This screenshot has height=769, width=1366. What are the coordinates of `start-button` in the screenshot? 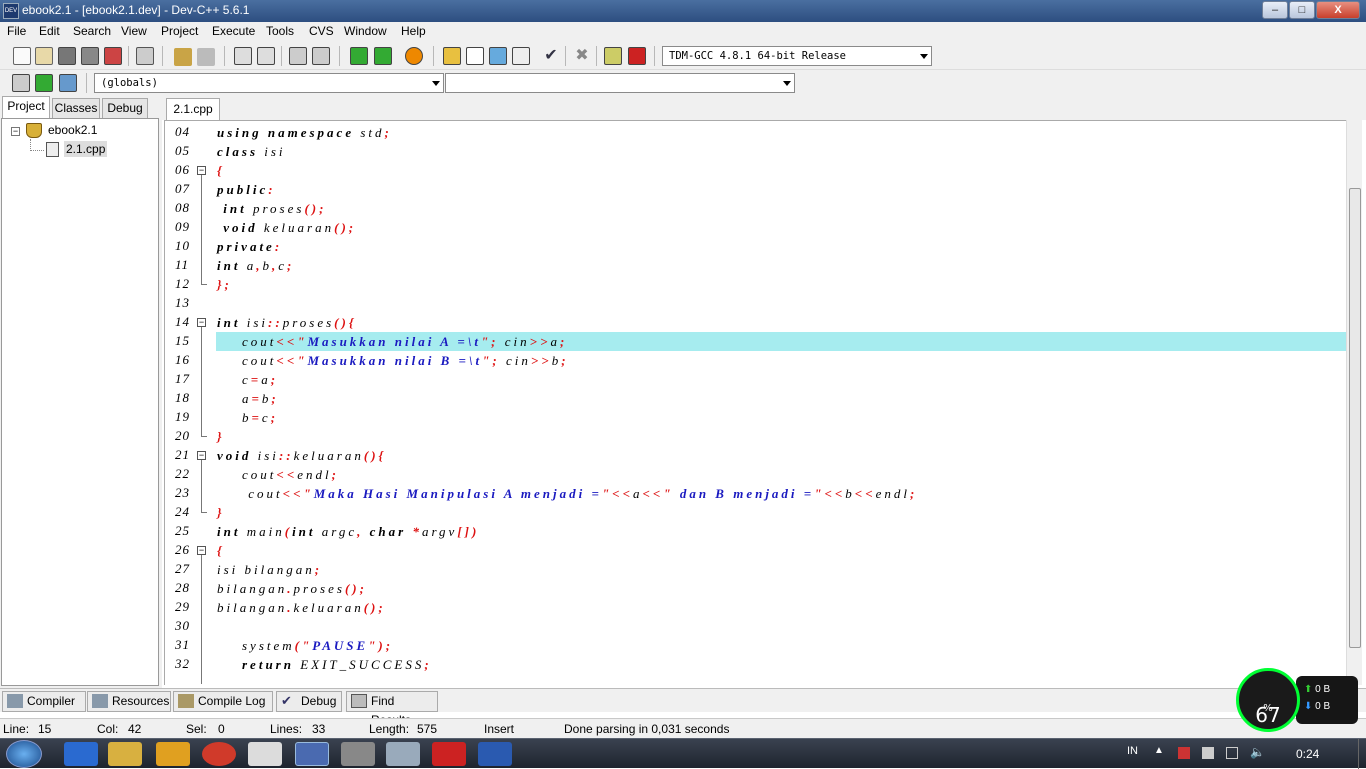 It's located at (24, 754).